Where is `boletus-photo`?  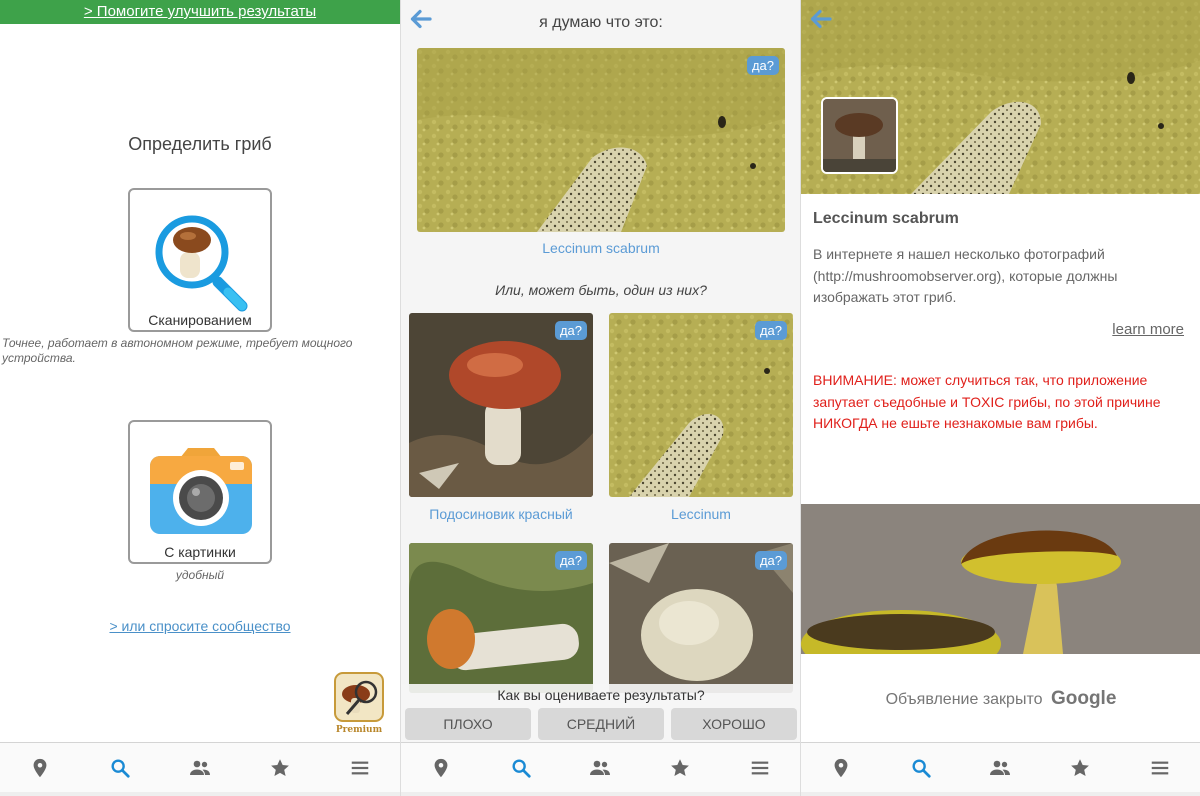
boletus-photo is located at coordinates (1000, 579).